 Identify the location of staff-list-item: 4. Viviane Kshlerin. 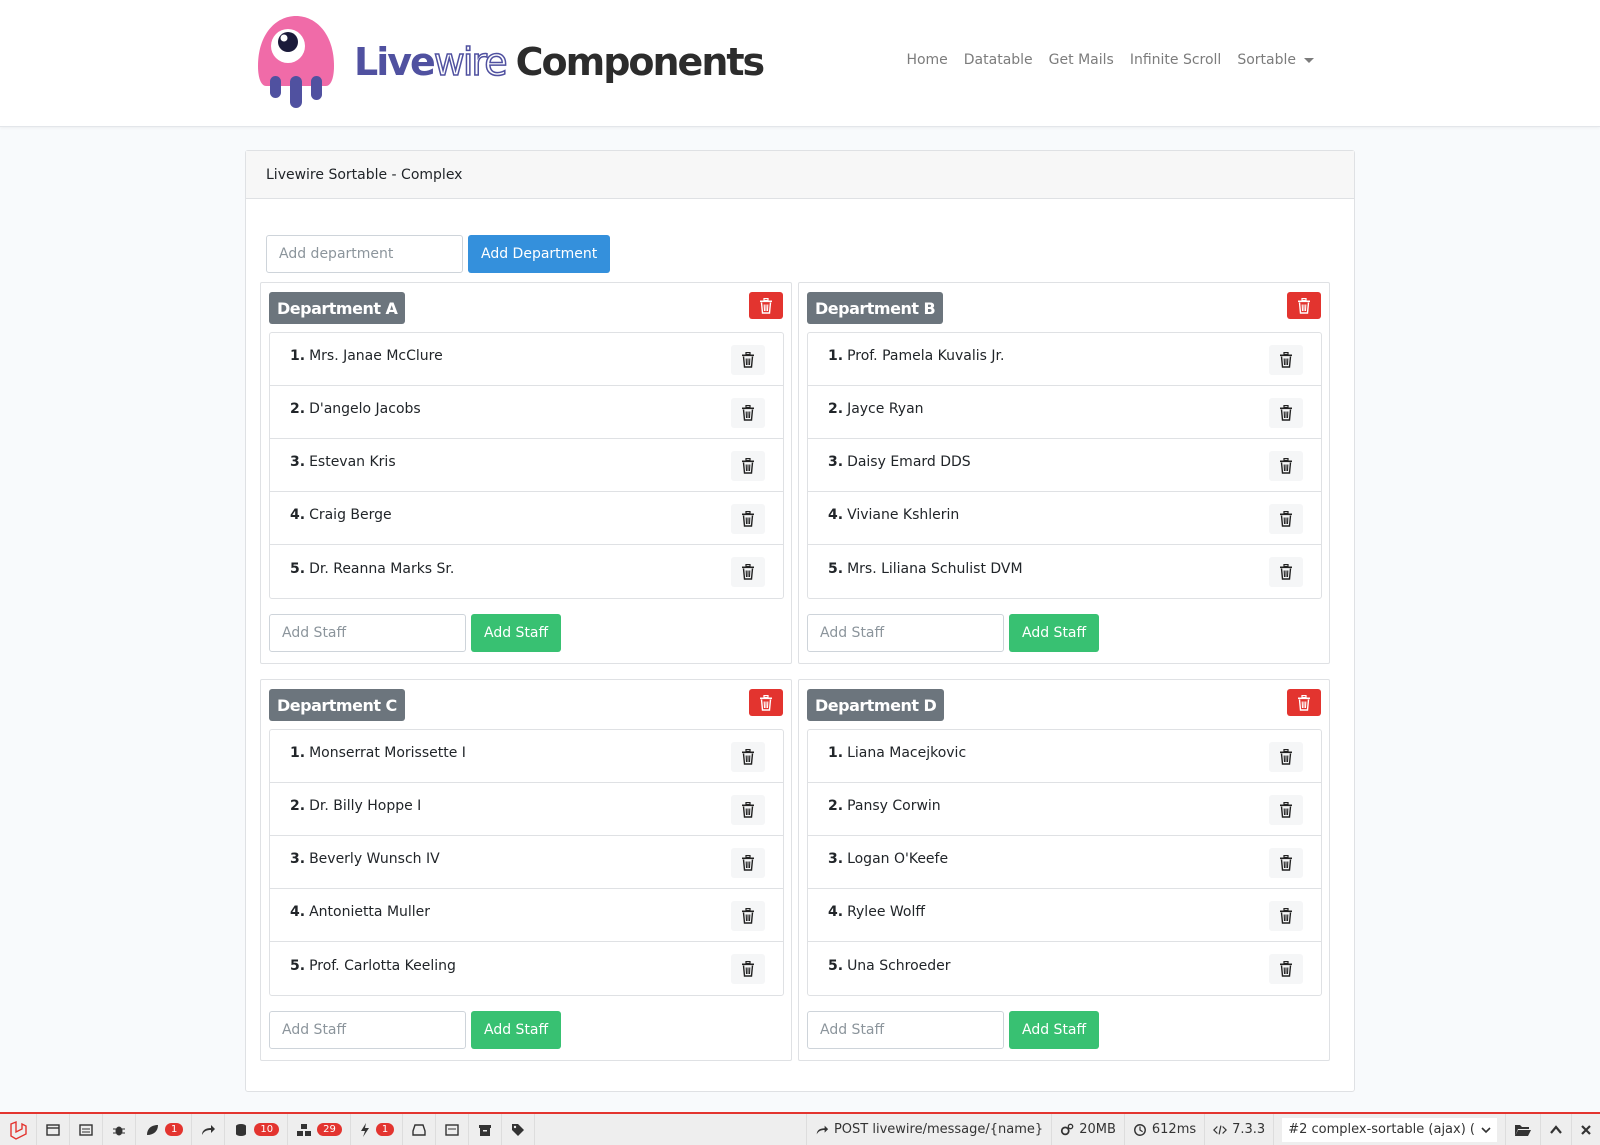
(1064, 518).